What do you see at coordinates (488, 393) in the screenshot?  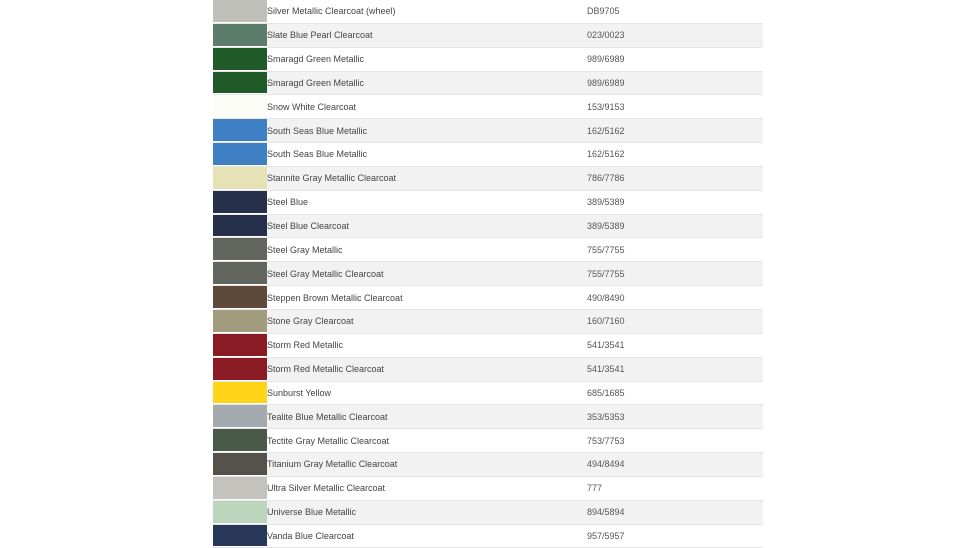 I see `table-row: Sunburst Yellow 685/1685` at bounding box center [488, 393].